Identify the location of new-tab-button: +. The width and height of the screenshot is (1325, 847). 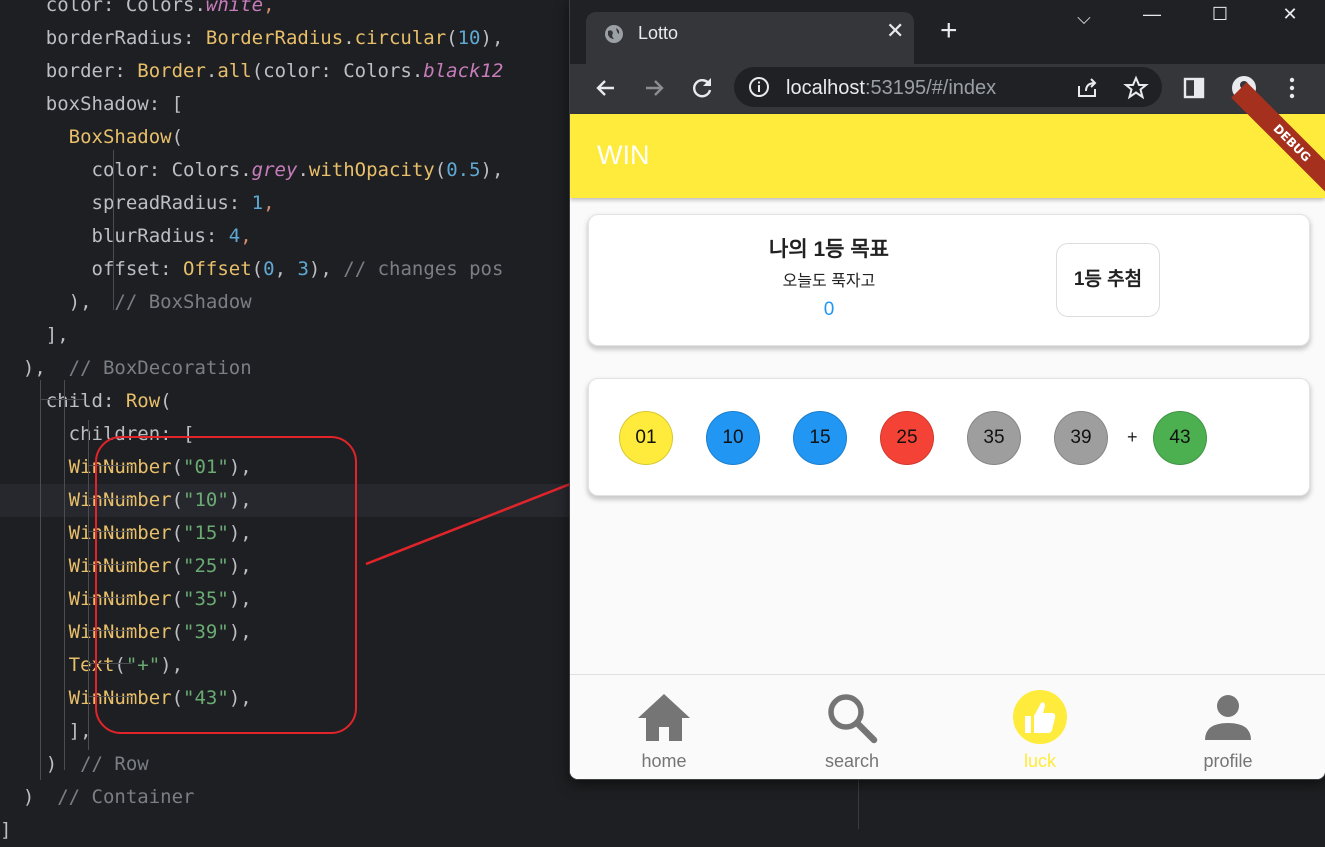
(949, 31).